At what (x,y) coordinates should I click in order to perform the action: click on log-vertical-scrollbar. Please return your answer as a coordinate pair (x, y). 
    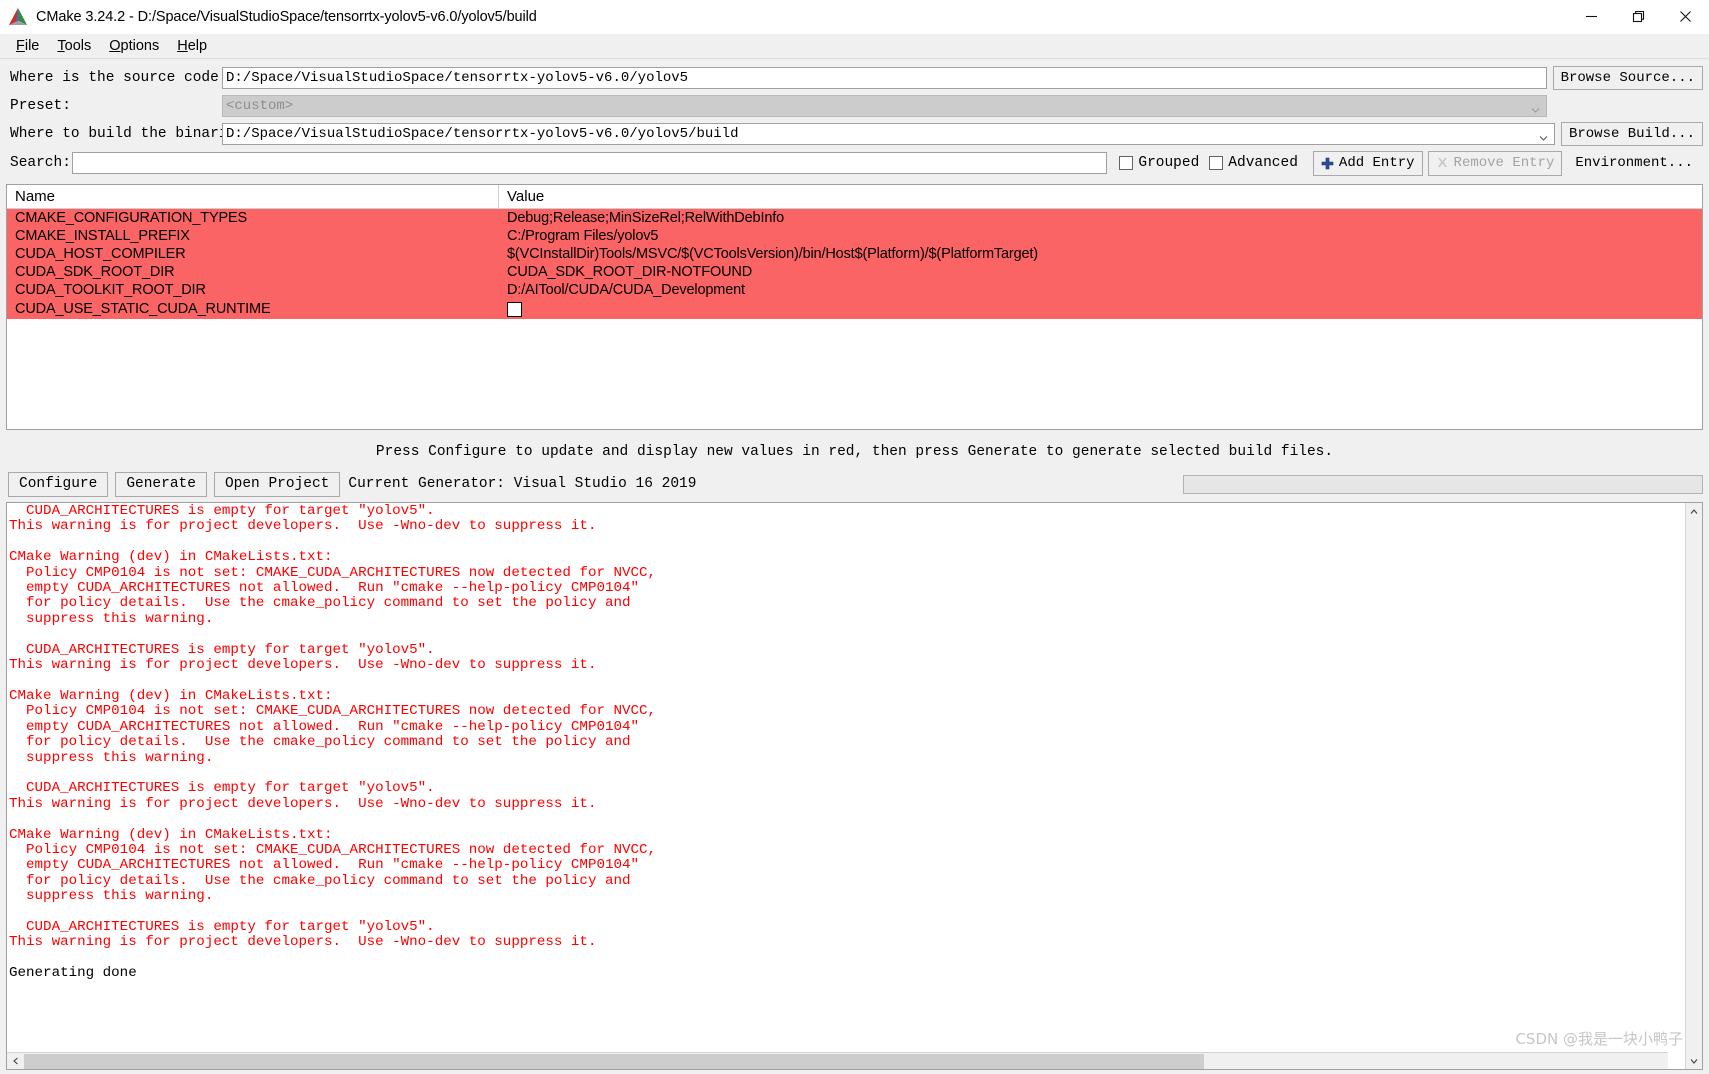
    Looking at the image, I should click on (1693, 786).